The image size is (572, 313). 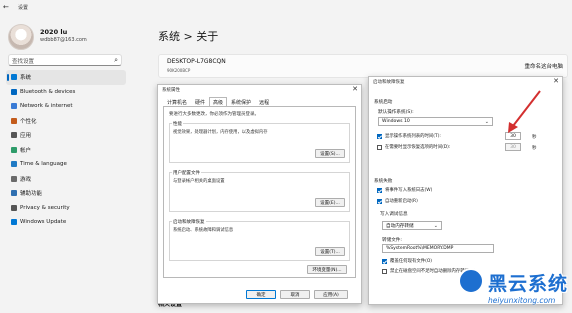 I want to click on watermark-logo-icon, so click(x=471, y=281).